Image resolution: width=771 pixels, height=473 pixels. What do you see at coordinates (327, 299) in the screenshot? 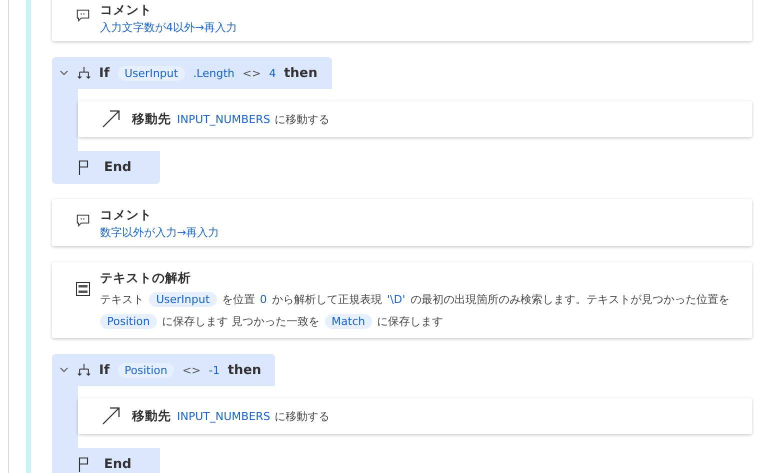
I see `description-text: から解析して正規表現` at bounding box center [327, 299].